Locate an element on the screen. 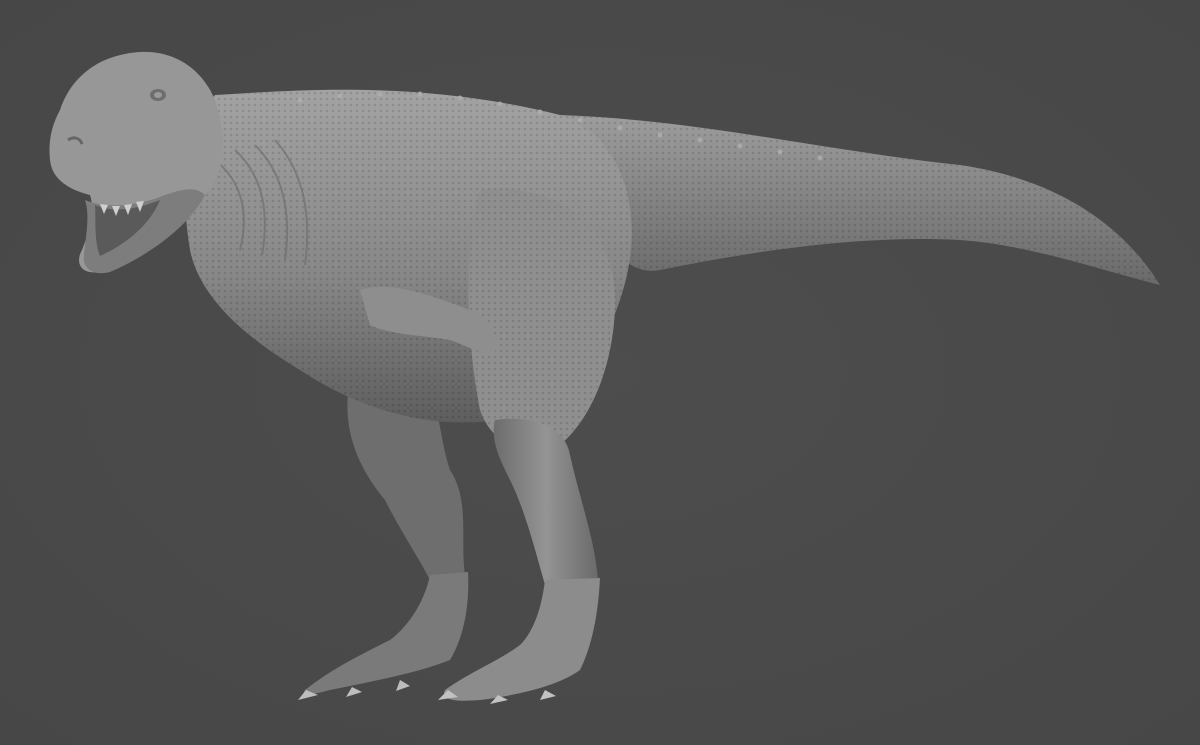  far-foot is located at coordinates (386, 633).